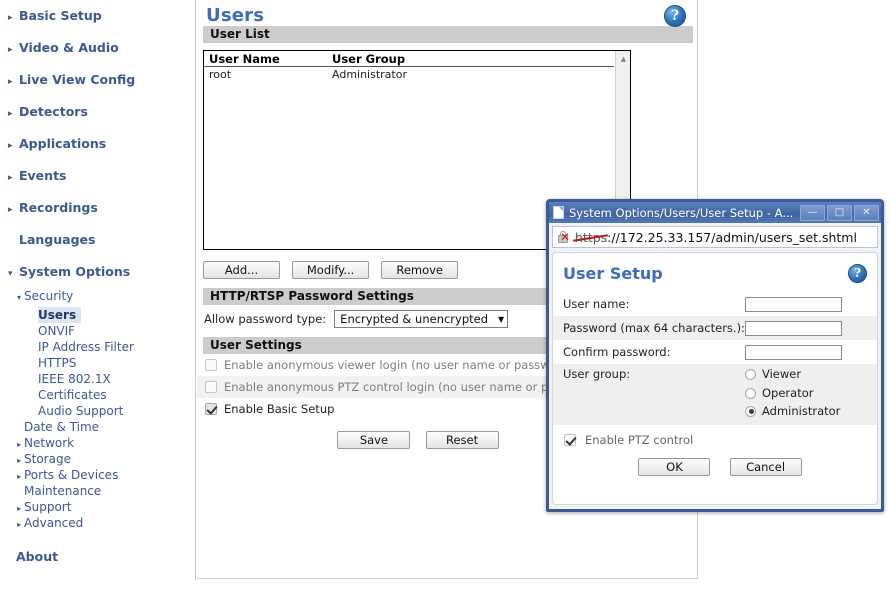  I want to click on checkbox-anonymous-viewer-login, so click(211, 365).